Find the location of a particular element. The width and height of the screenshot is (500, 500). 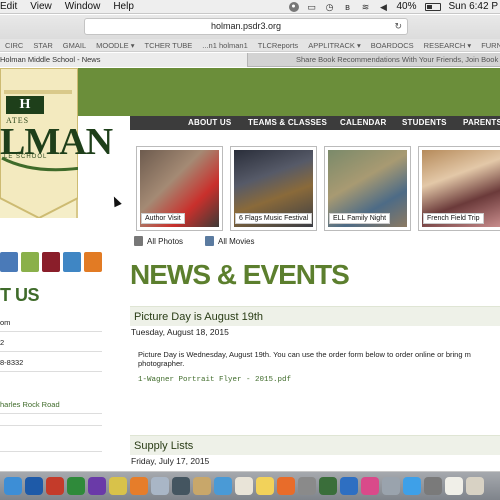

photo-icon is located at coordinates (138, 241).